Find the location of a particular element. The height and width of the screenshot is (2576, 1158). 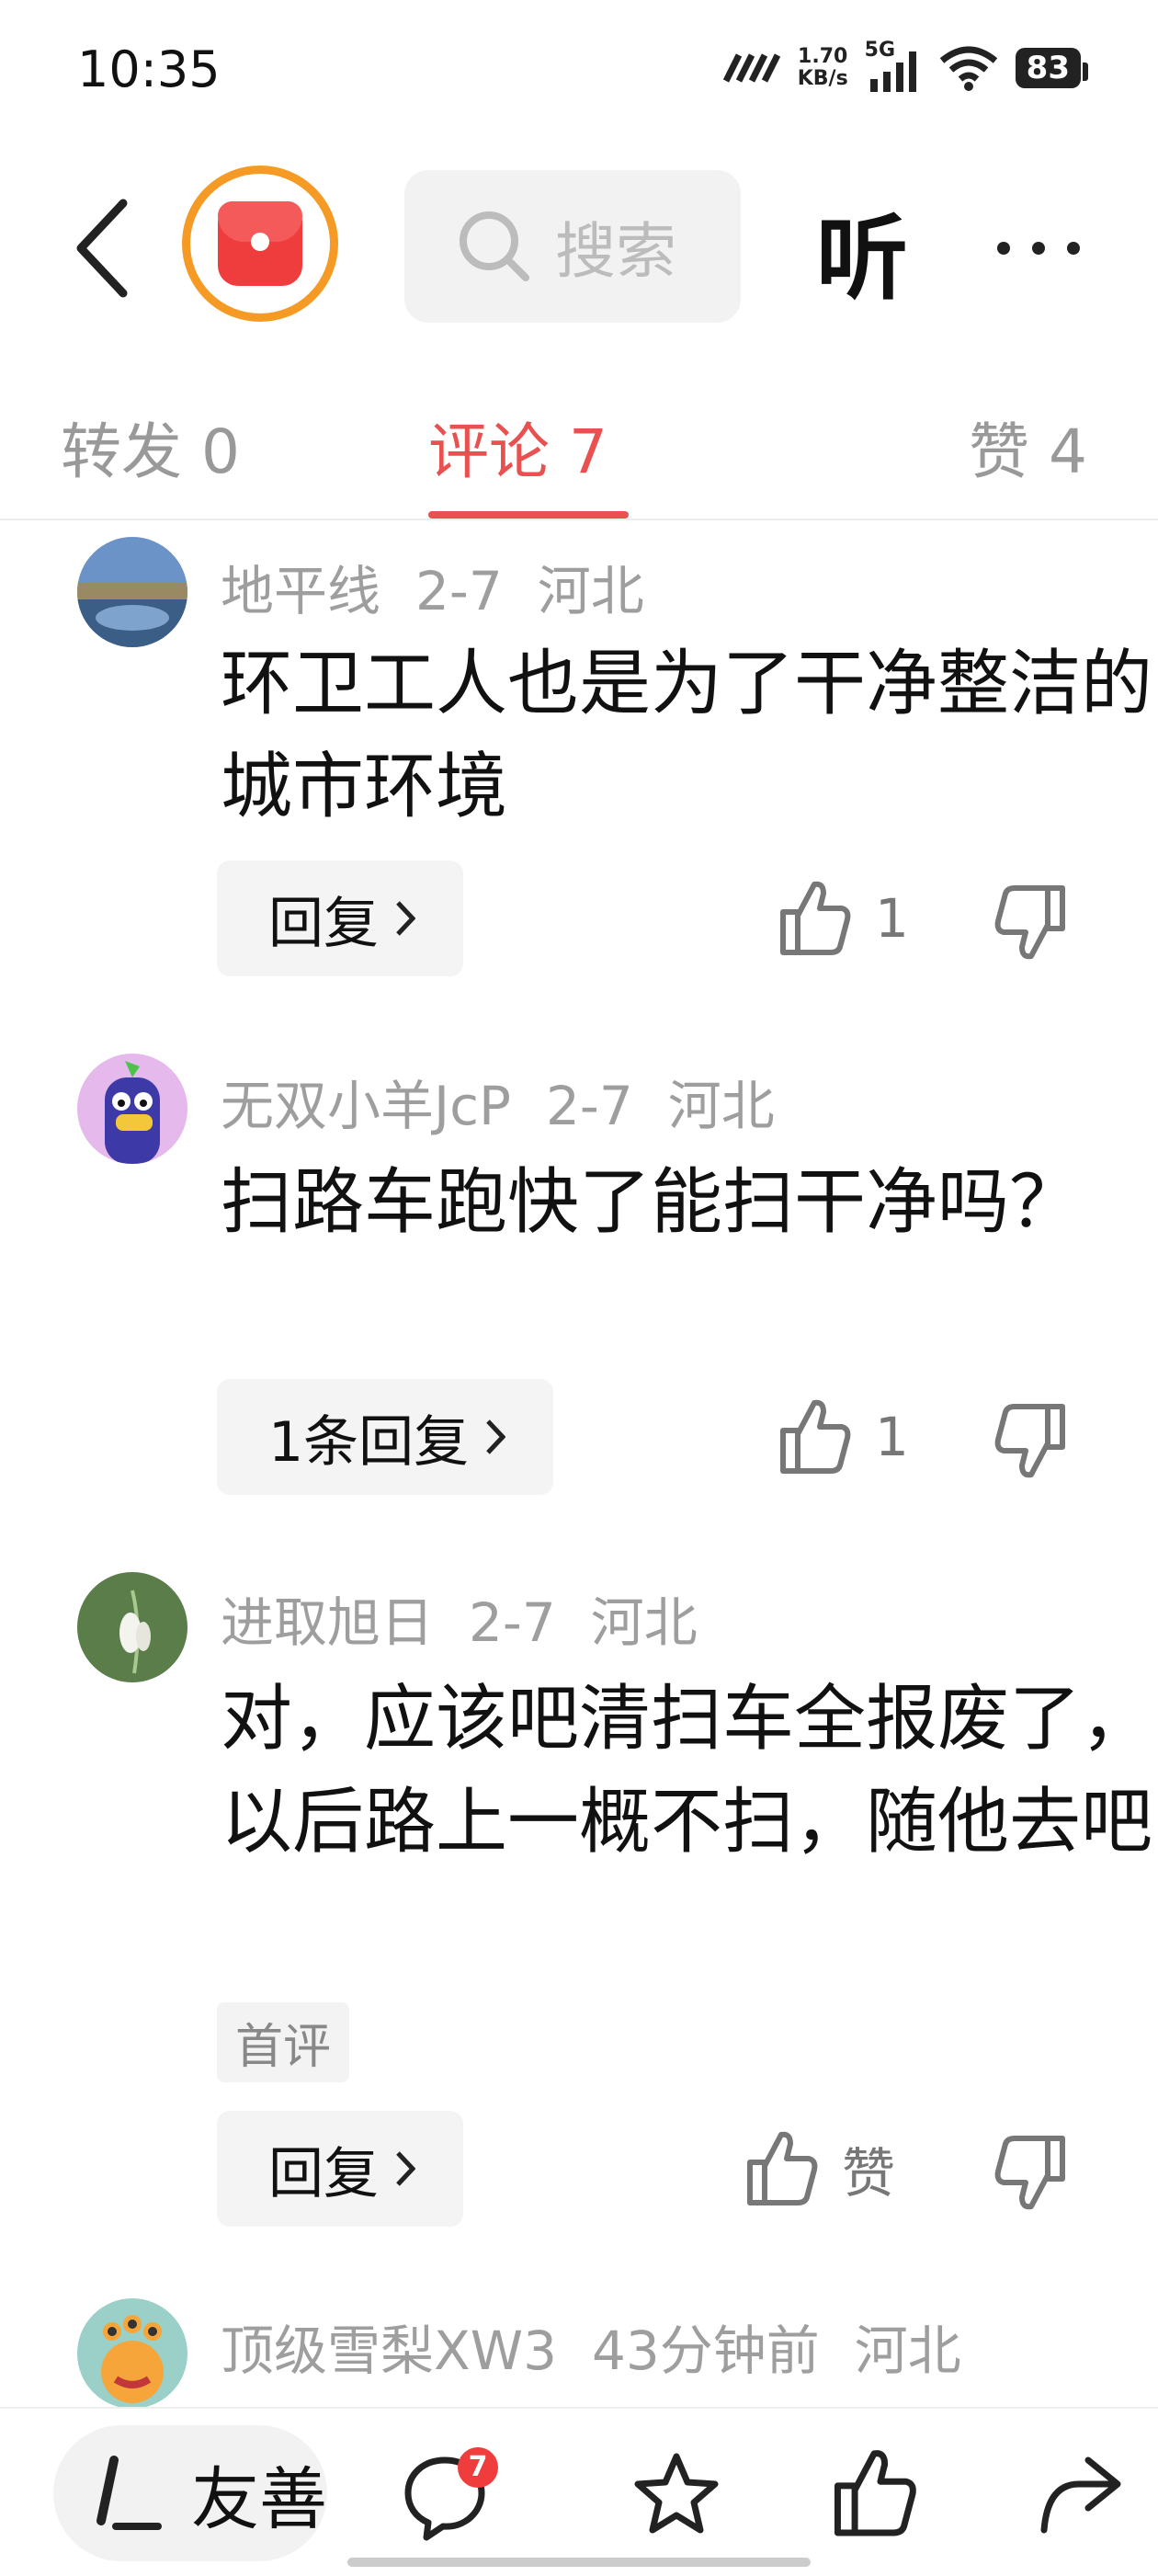

like-button: 赞 is located at coordinates (819, 2168).